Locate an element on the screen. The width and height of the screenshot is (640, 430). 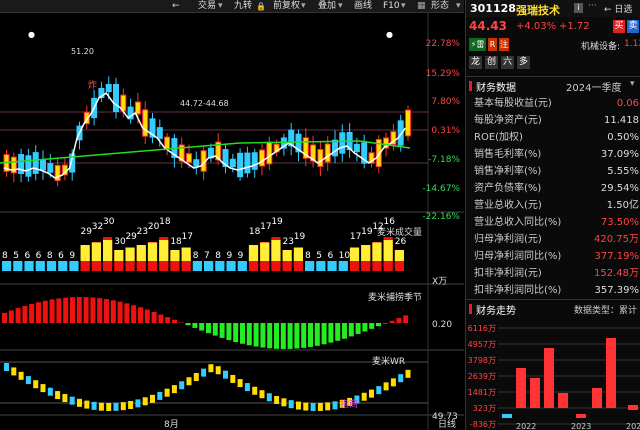
adjust-button: 前复权 is located at coordinates (286, 6).